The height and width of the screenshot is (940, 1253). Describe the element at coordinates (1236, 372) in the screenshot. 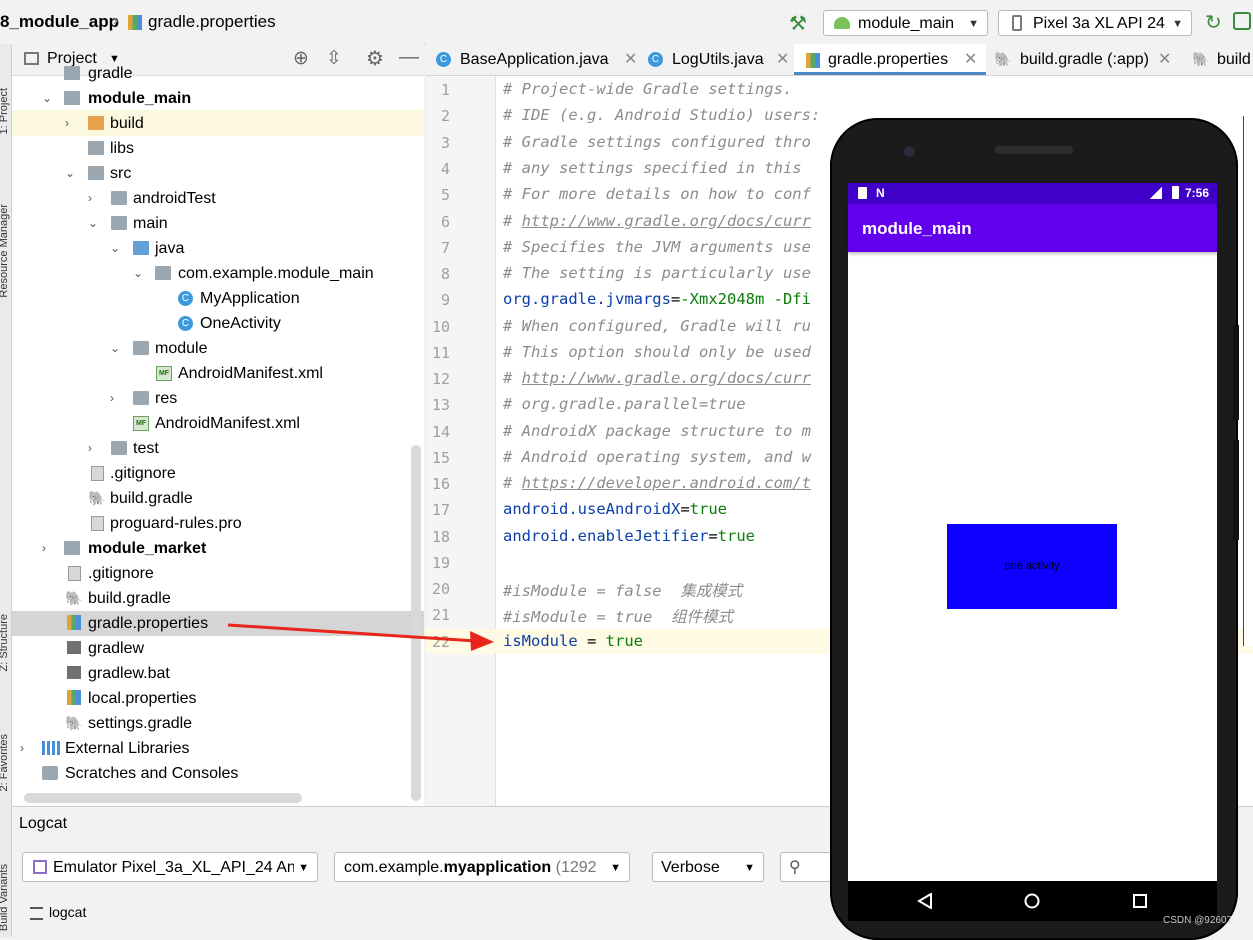

I see `power-button` at that location.